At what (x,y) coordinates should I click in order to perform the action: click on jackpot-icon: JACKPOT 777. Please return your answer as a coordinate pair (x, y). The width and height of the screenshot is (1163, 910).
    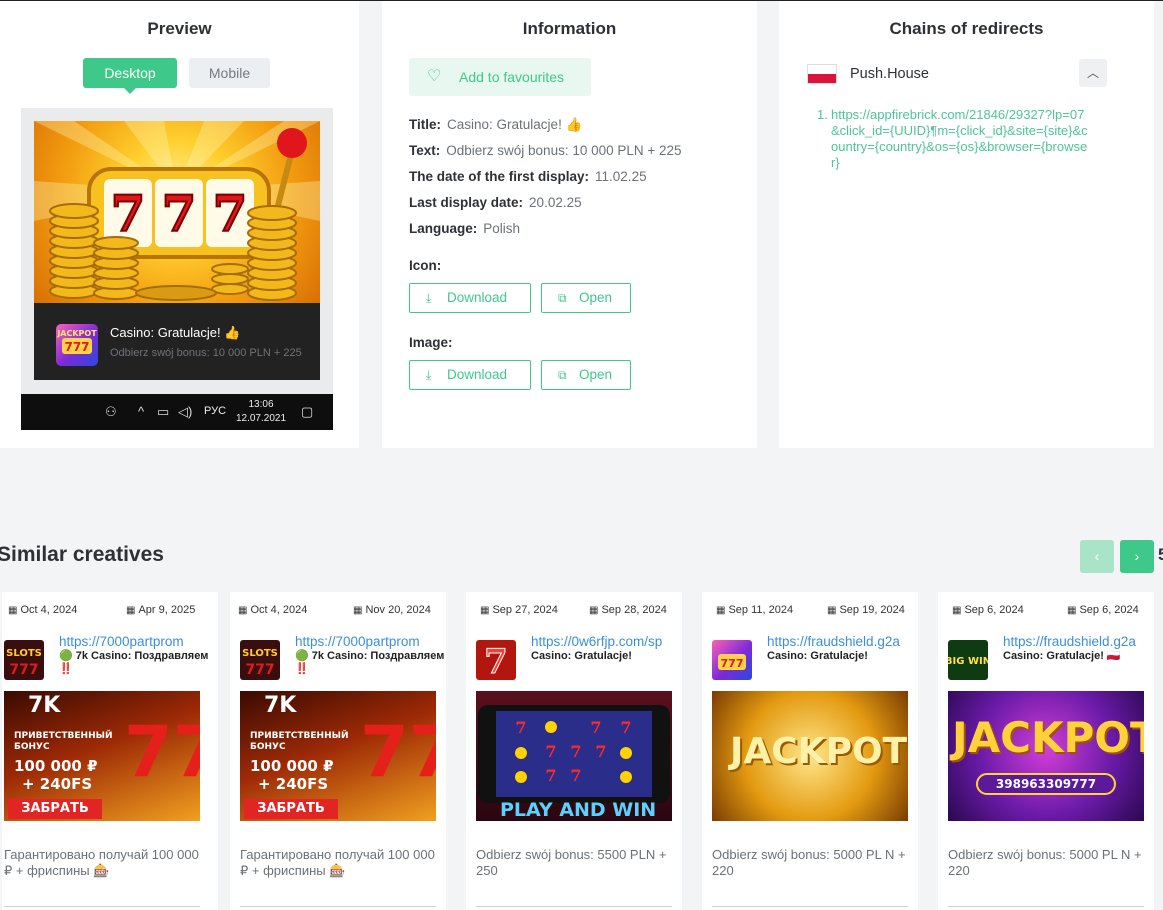
    Looking at the image, I should click on (77, 345).